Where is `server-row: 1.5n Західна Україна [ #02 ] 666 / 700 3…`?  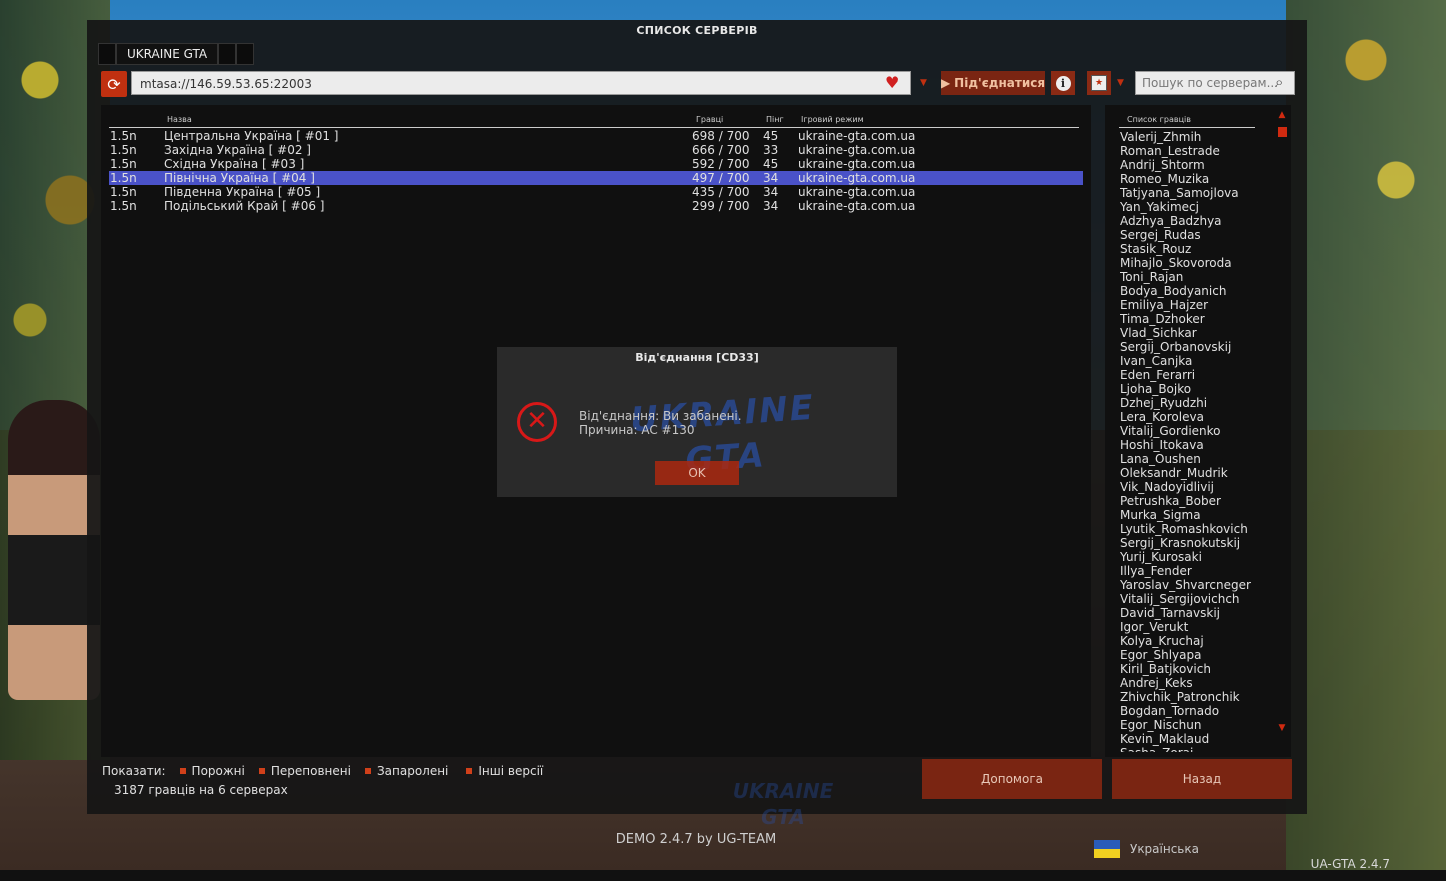 server-row: 1.5n Західна Україна [ #02 ] 666 / 700 3… is located at coordinates (596, 150).